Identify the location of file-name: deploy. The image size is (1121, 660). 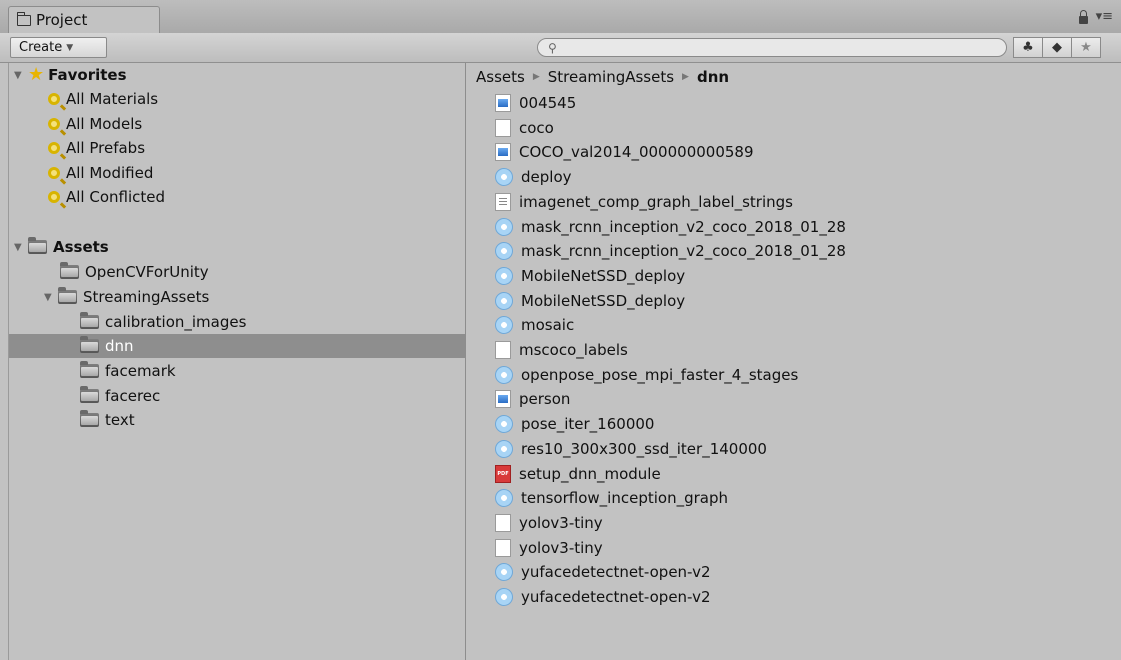
(546, 177).